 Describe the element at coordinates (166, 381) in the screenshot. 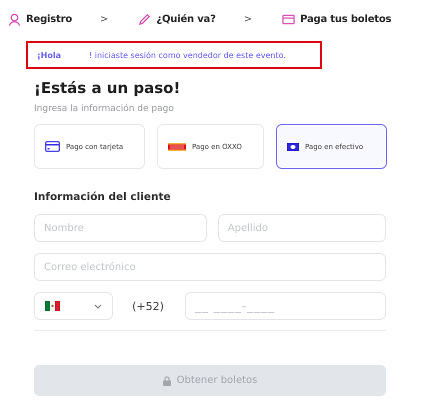

I see `lock-icon` at that location.